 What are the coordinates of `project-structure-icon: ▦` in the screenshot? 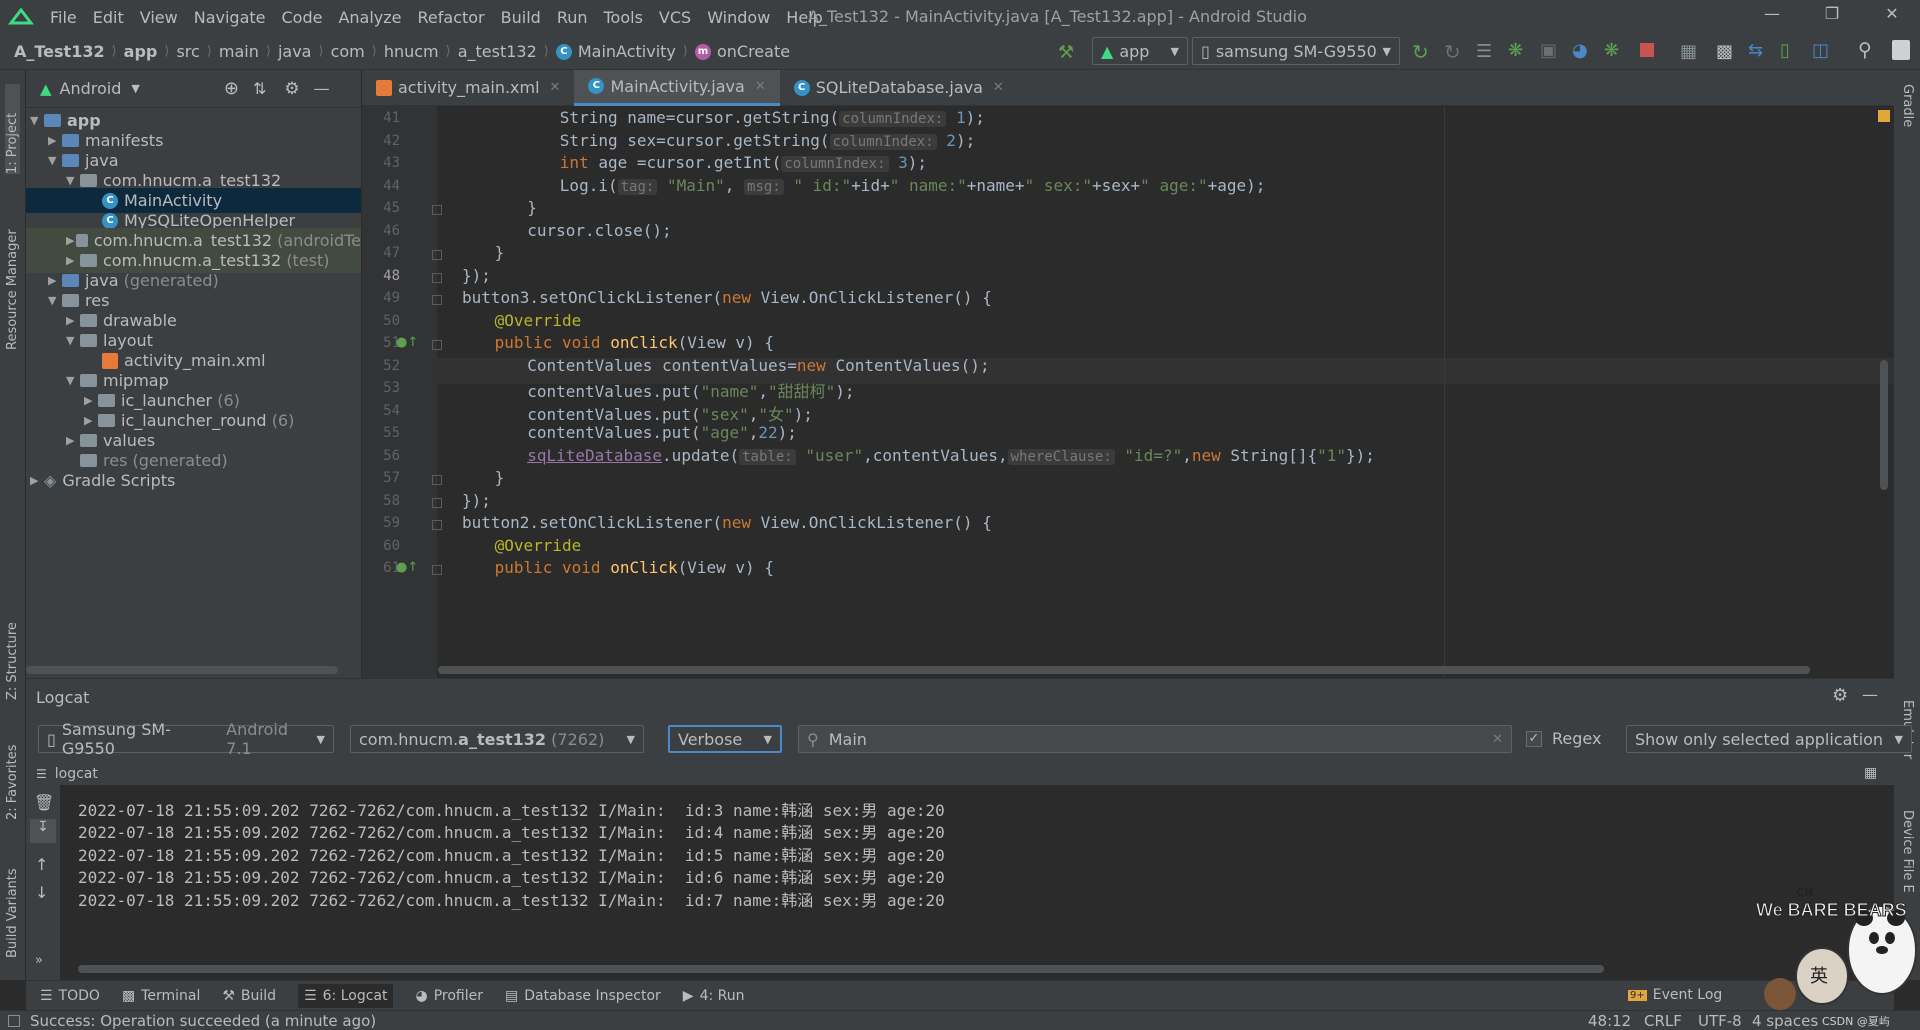 It's located at (1688, 51).